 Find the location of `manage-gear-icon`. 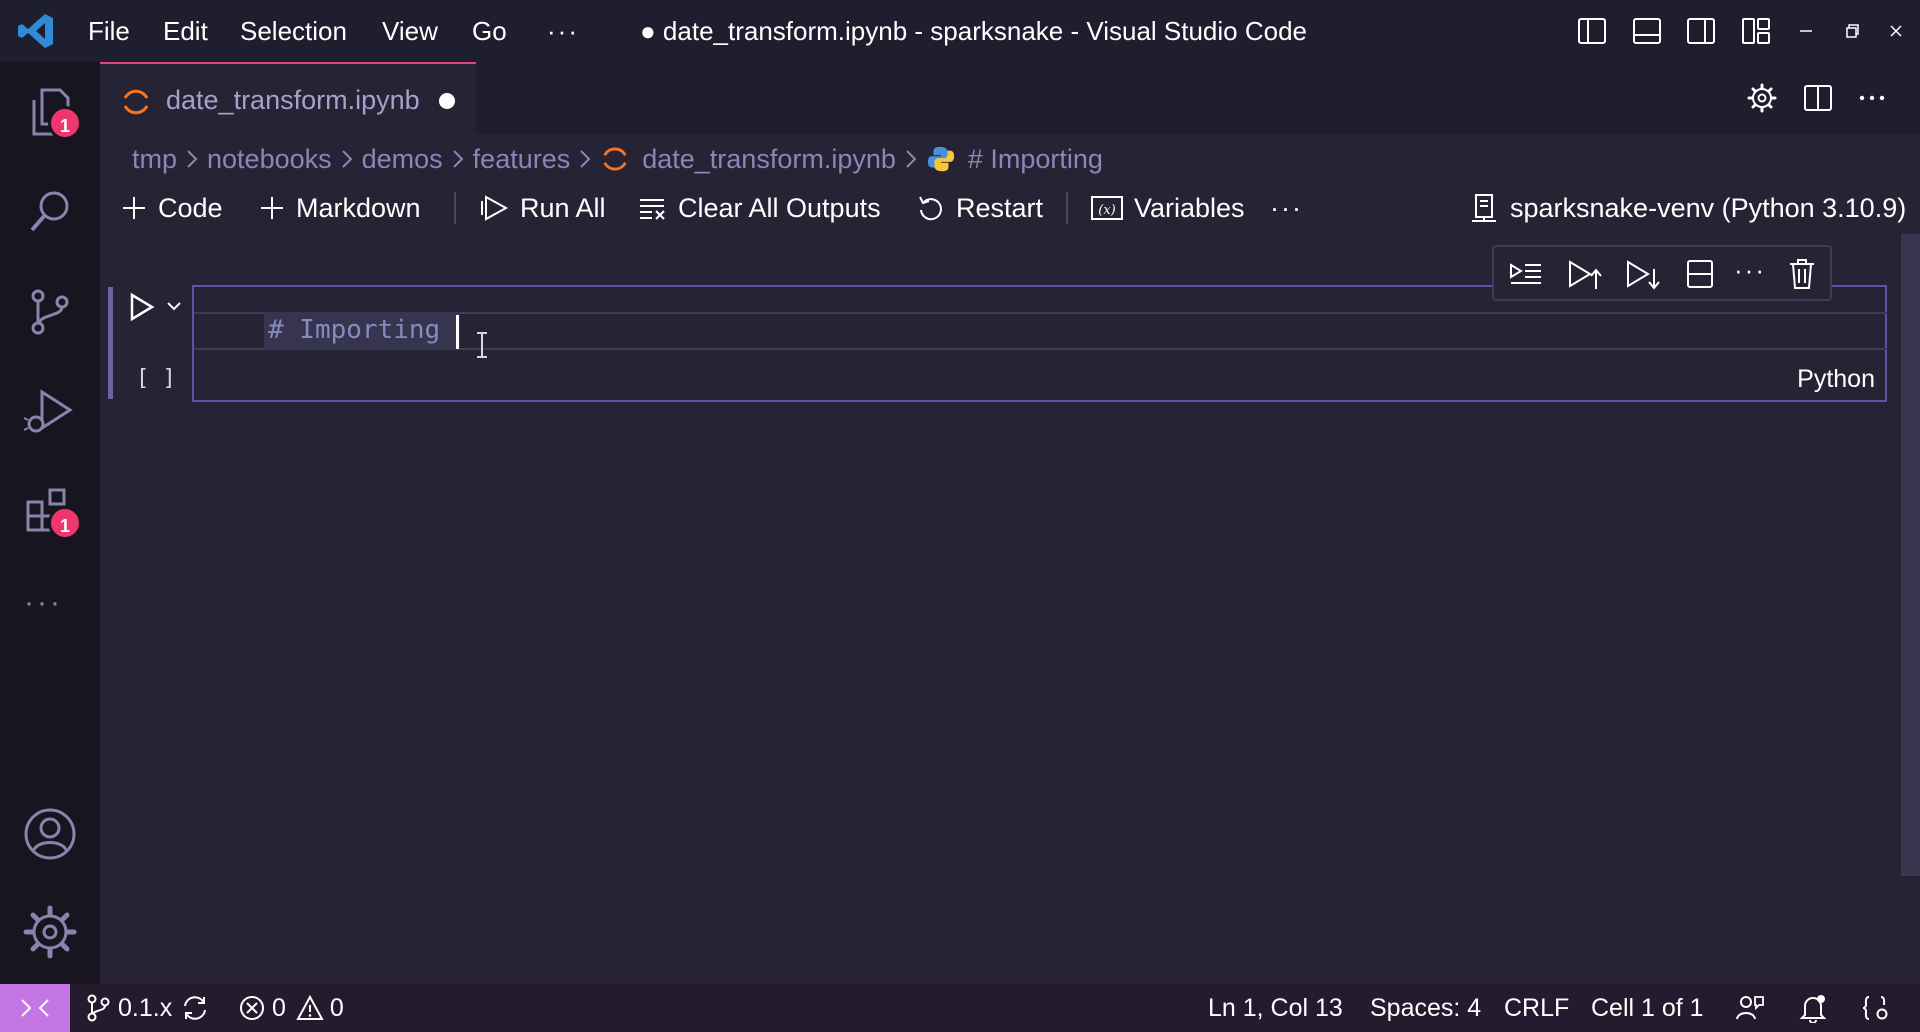

manage-gear-icon is located at coordinates (50, 932).